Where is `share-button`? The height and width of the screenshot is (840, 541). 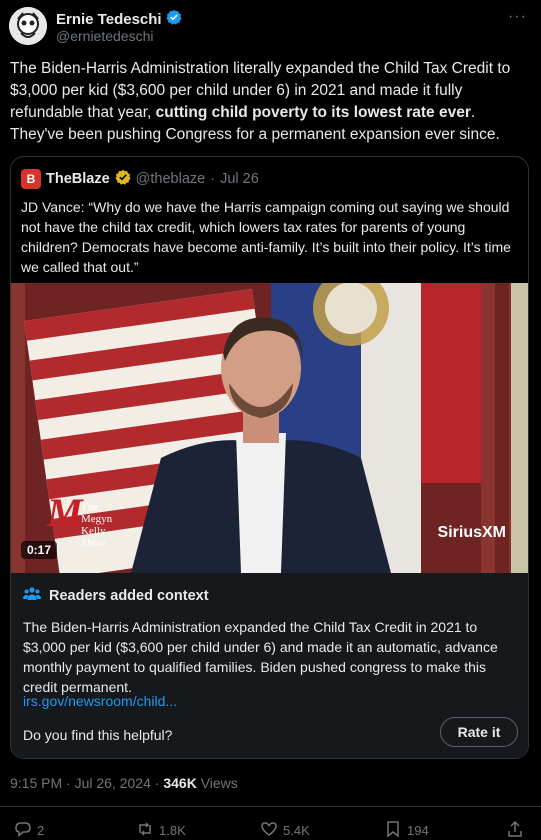 share-button is located at coordinates (515, 830).